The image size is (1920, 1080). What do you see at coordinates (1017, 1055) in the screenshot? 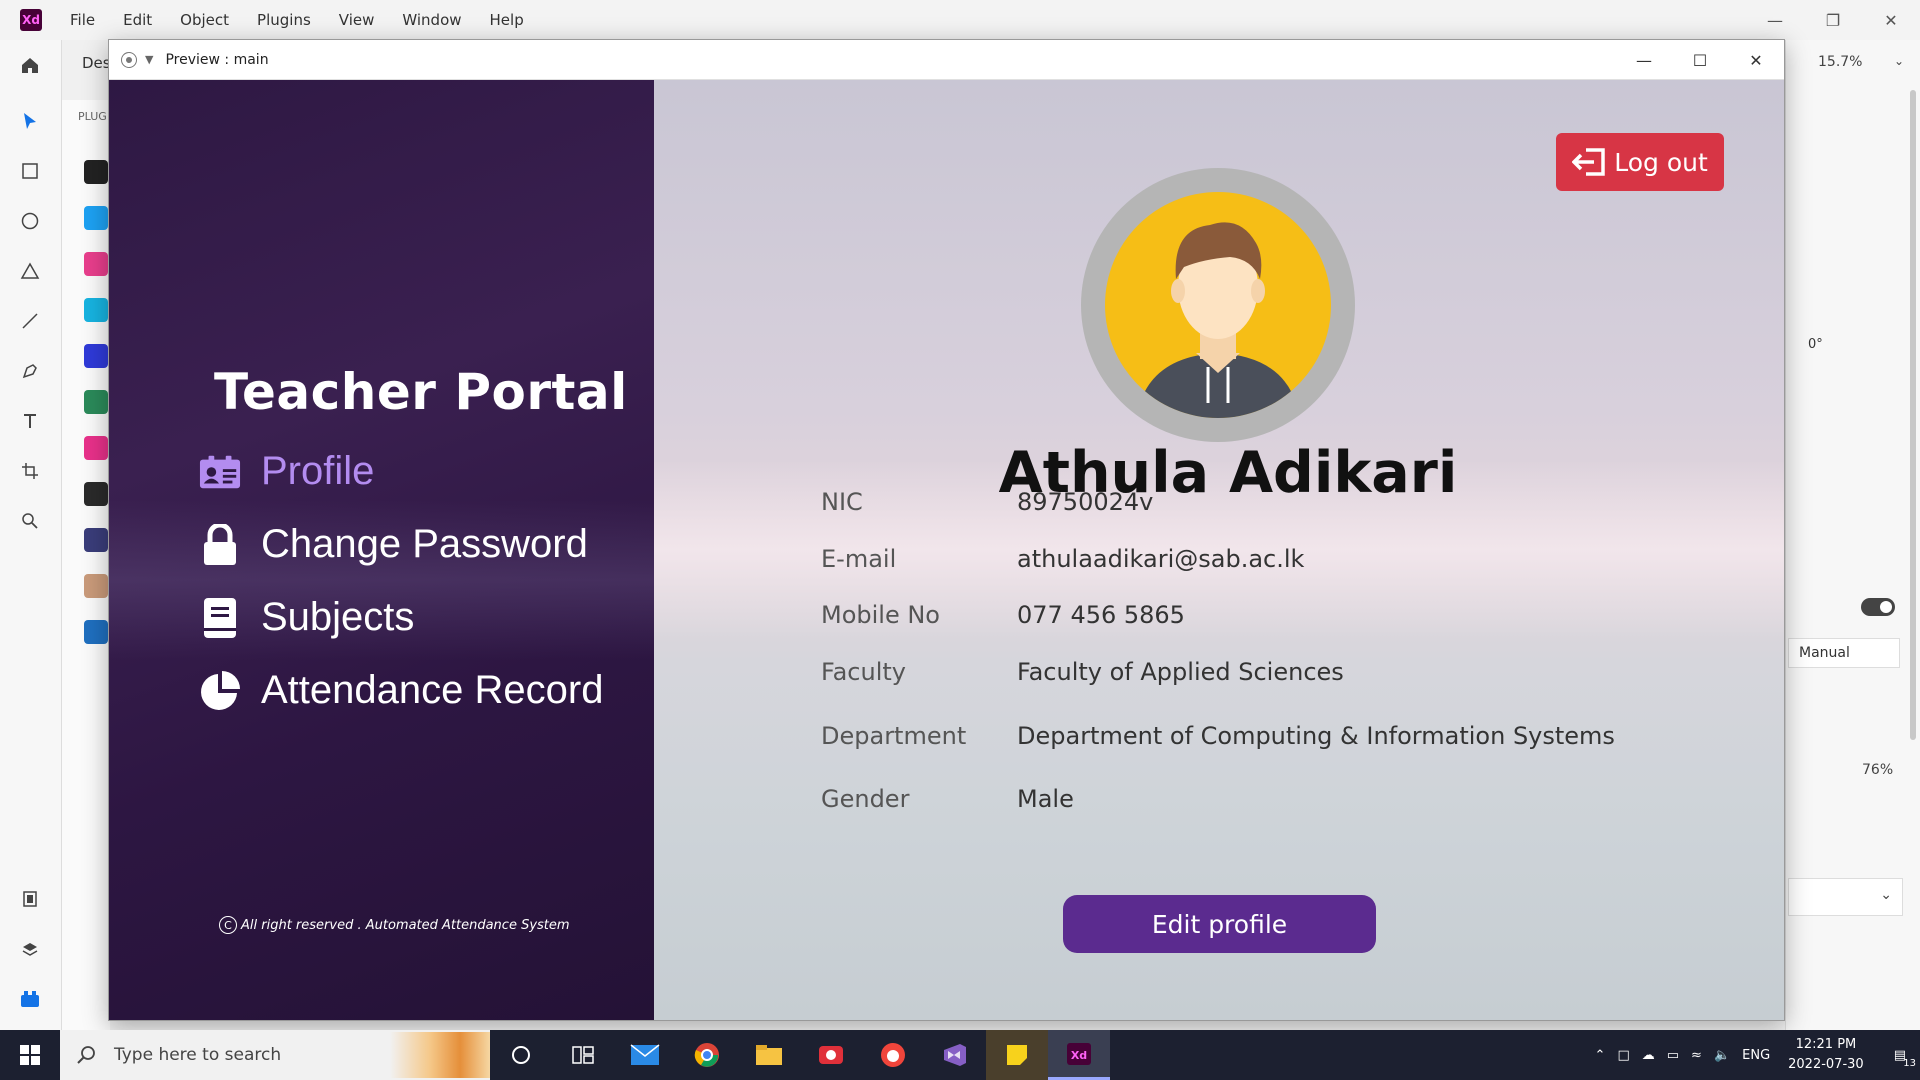
I see `sticky-notes-icon` at bounding box center [1017, 1055].